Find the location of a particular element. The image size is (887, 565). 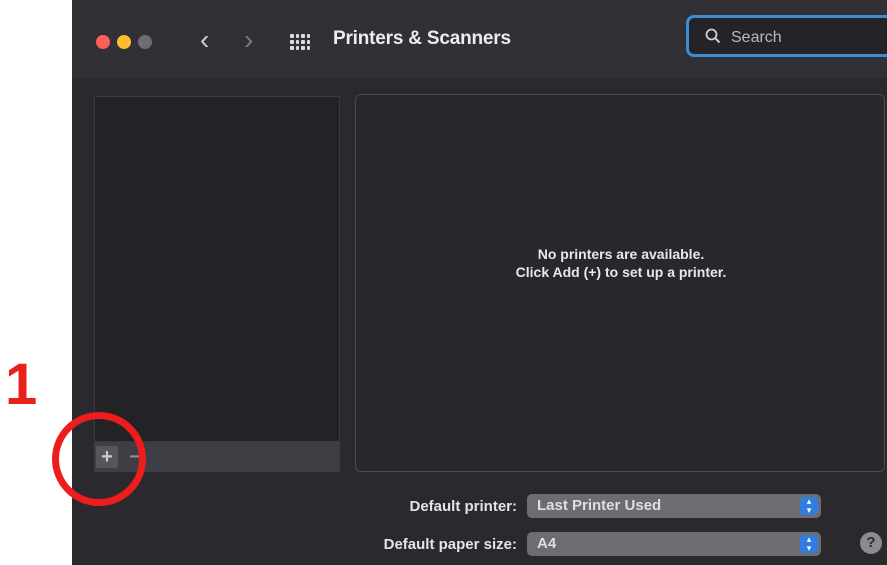

search-input is located at coordinates (806, 38).